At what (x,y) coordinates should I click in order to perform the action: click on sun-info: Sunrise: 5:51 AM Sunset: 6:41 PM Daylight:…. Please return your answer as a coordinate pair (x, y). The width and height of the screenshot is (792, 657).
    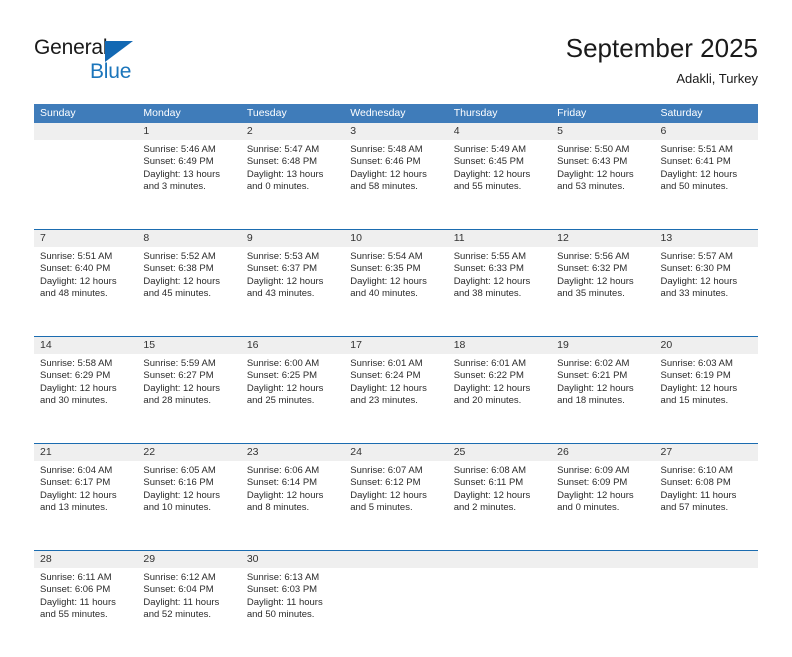
    Looking at the image, I should click on (706, 167).